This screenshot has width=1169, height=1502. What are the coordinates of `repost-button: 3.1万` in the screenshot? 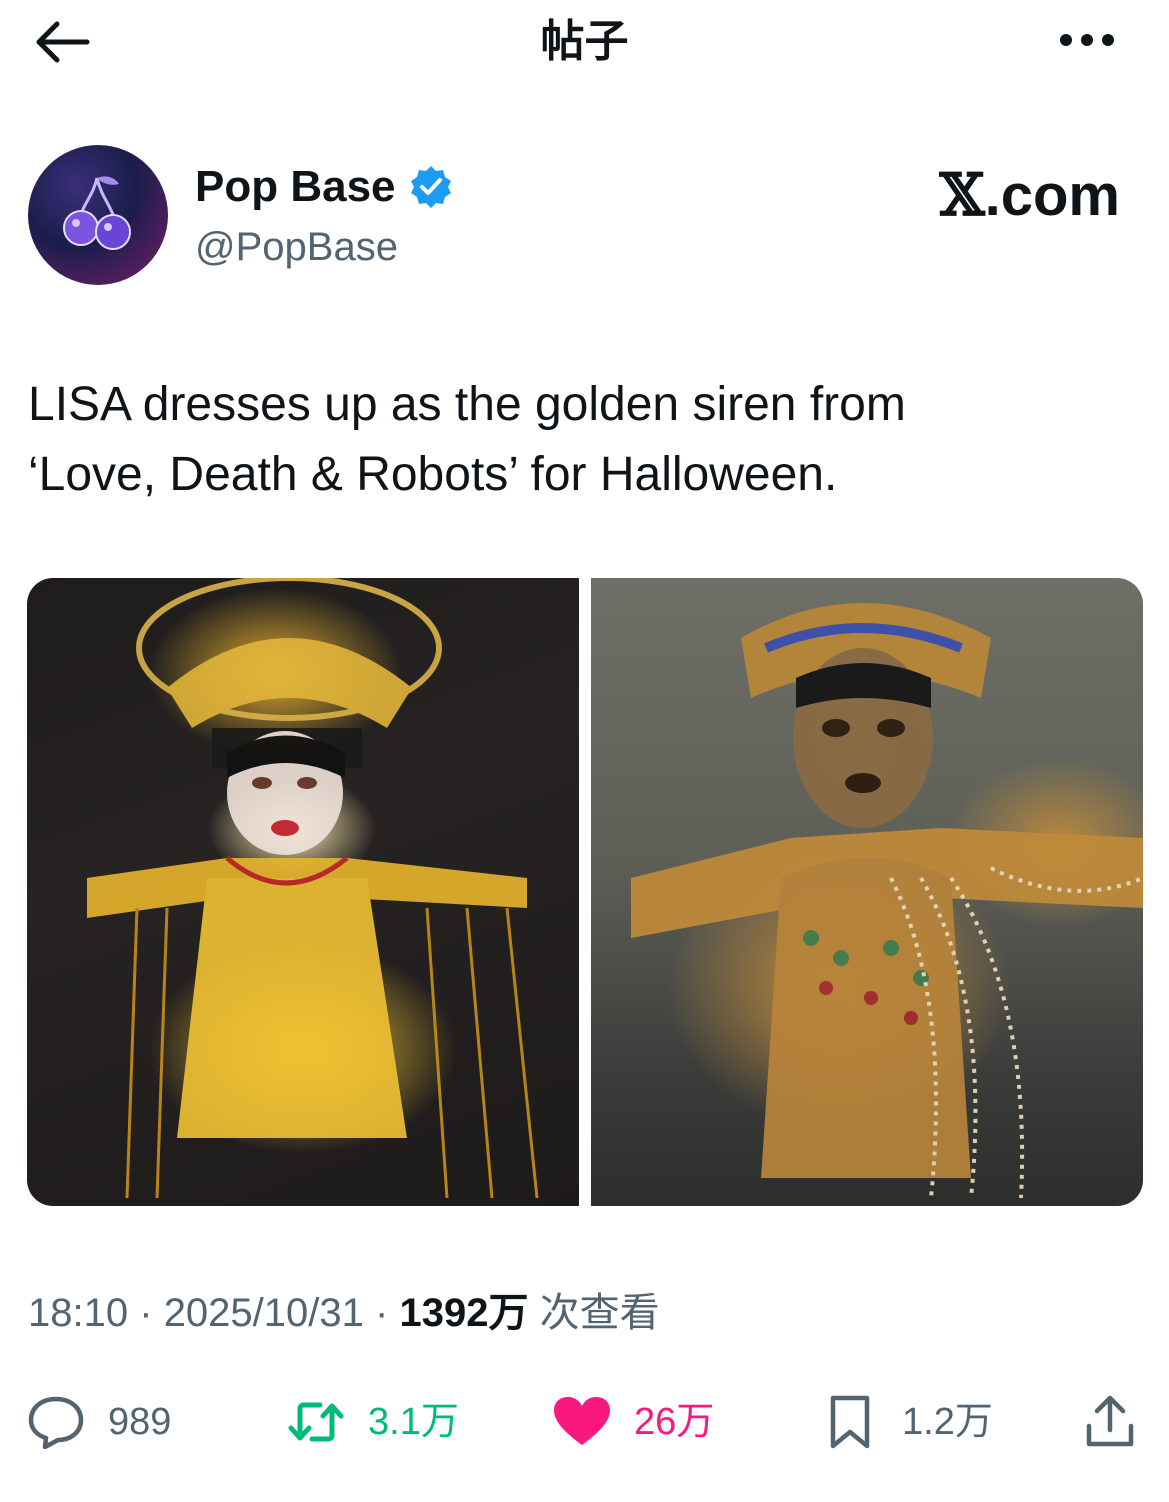 It's located at (372, 1422).